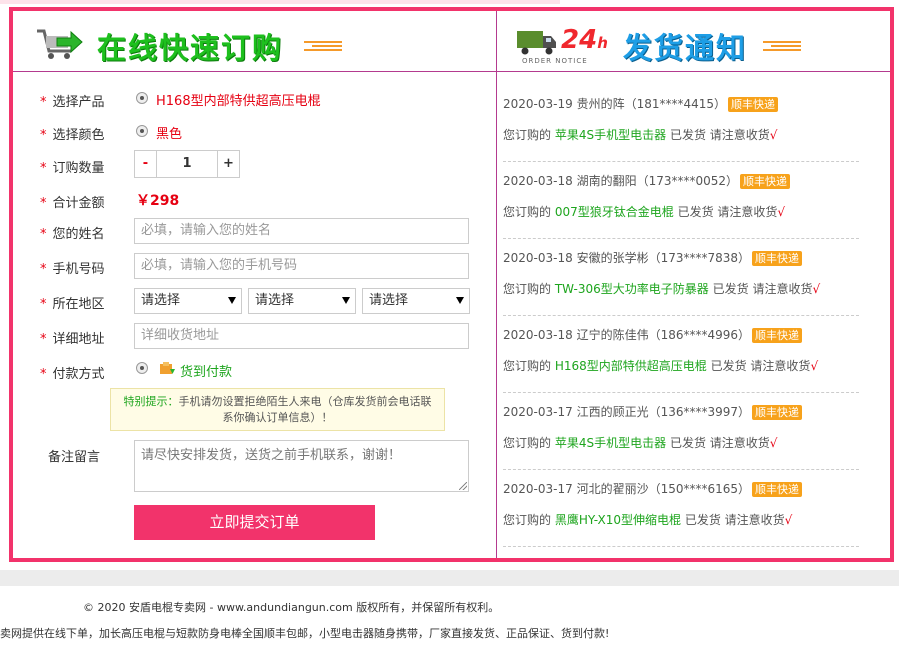  I want to click on notice-detail: 您订购的 黑鹰HY-X10型伸缩电棍 已发货 请注意收货√, so click(647, 519).